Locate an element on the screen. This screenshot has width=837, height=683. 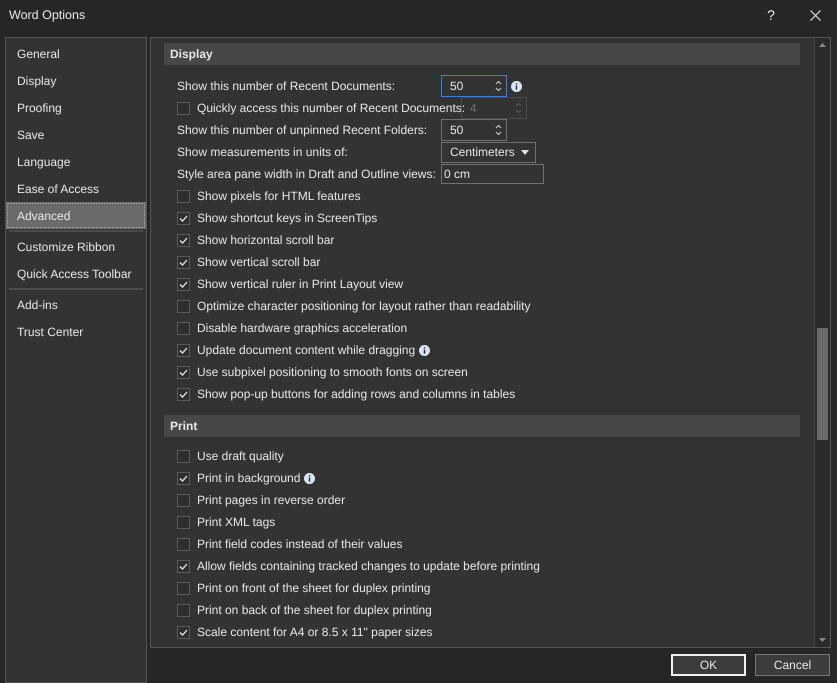
option-label: Optimize character positioning for layout rather than readability is located at coordinates (364, 306).